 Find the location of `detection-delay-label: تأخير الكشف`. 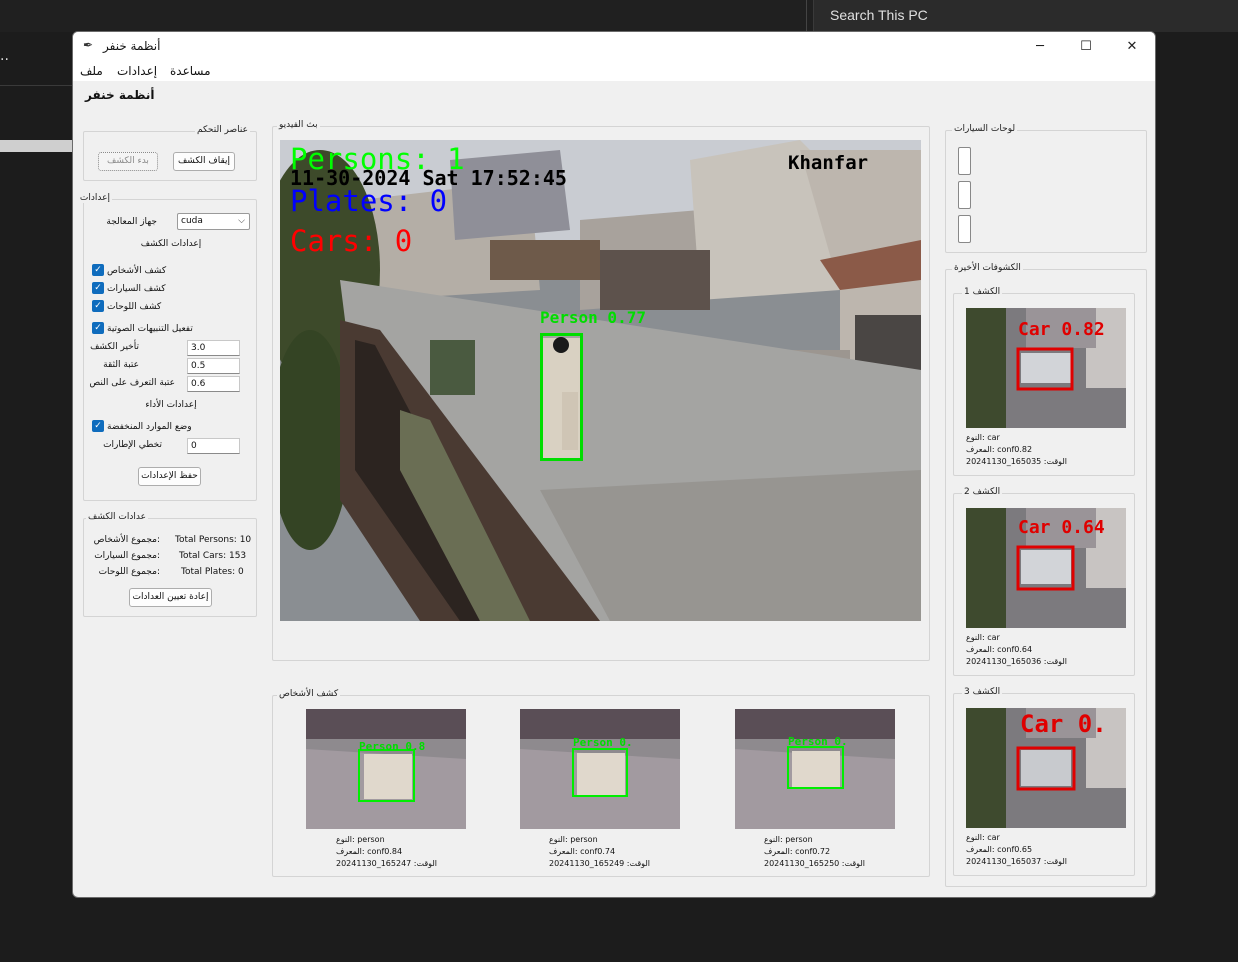

detection-delay-label: تأخير الكشف is located at coordinates (114, 347).